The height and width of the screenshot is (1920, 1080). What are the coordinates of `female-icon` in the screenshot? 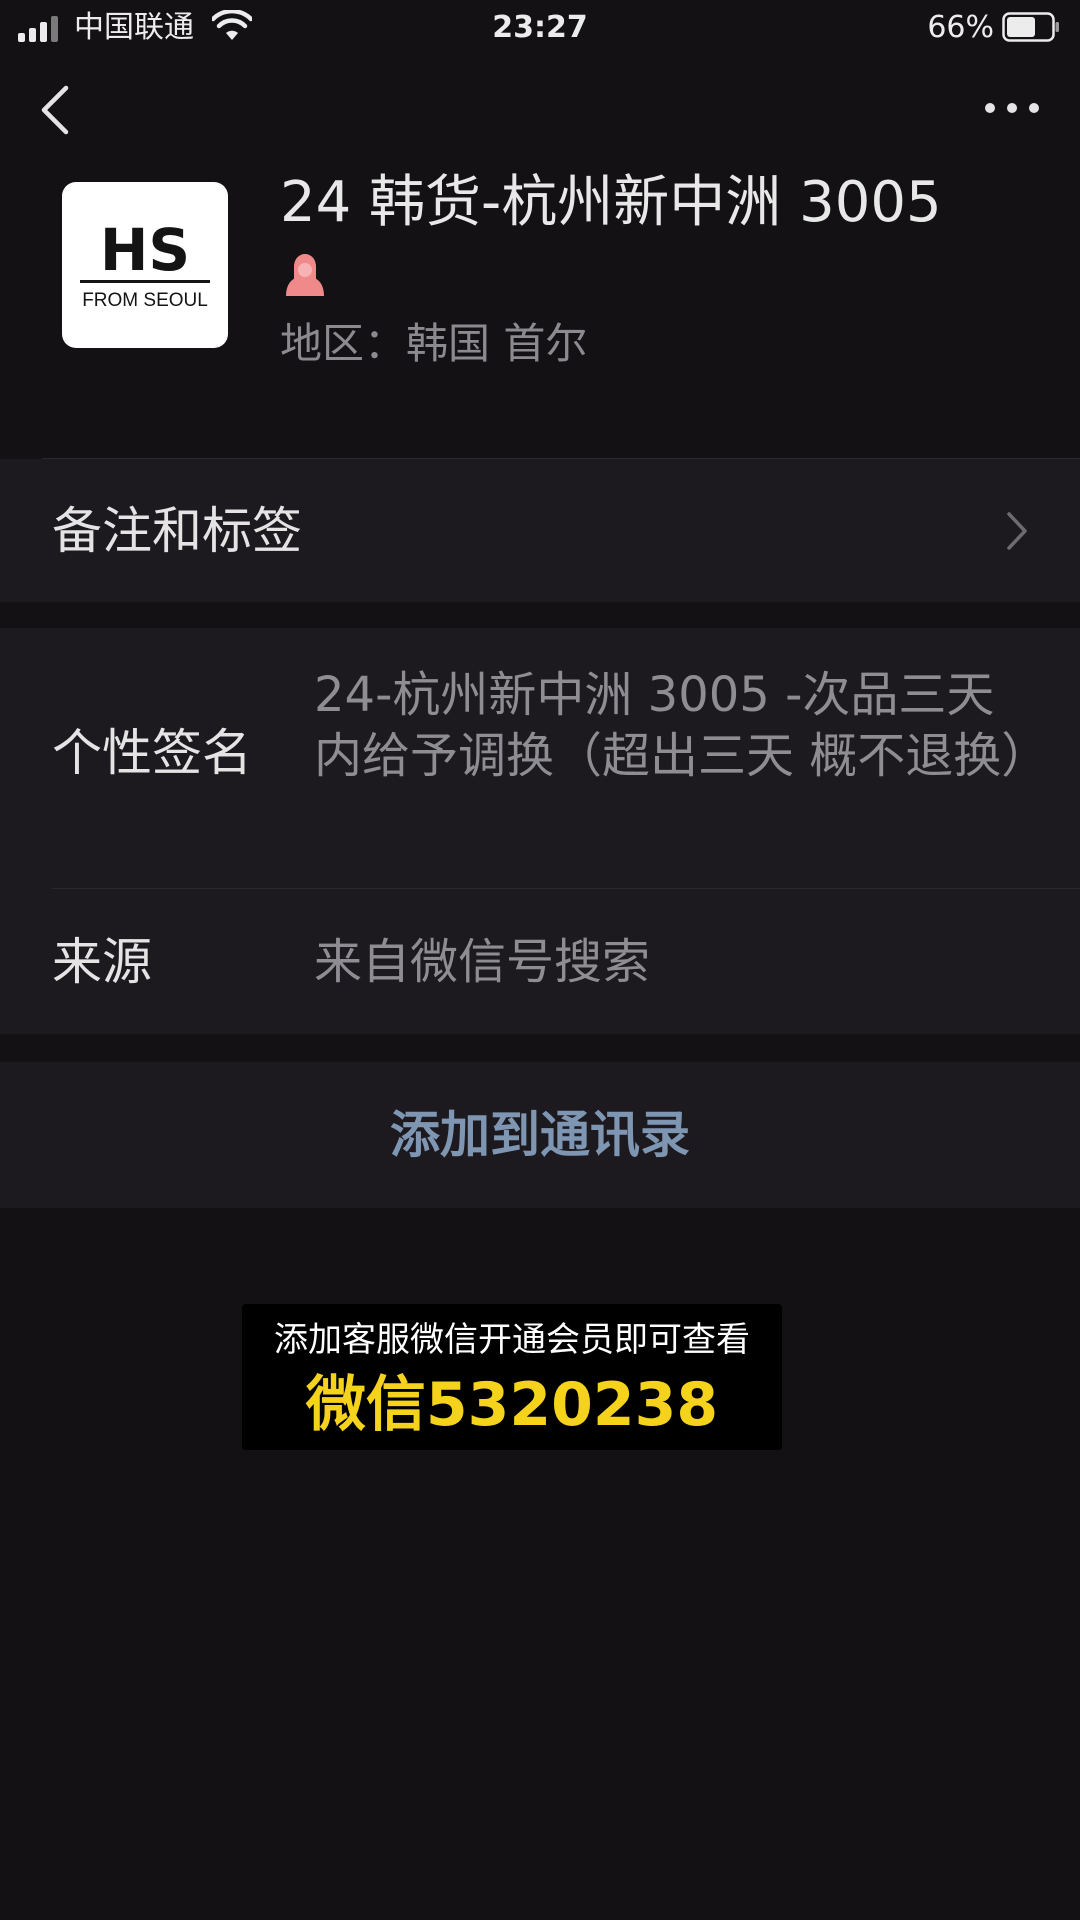 It's located at (305, 275).